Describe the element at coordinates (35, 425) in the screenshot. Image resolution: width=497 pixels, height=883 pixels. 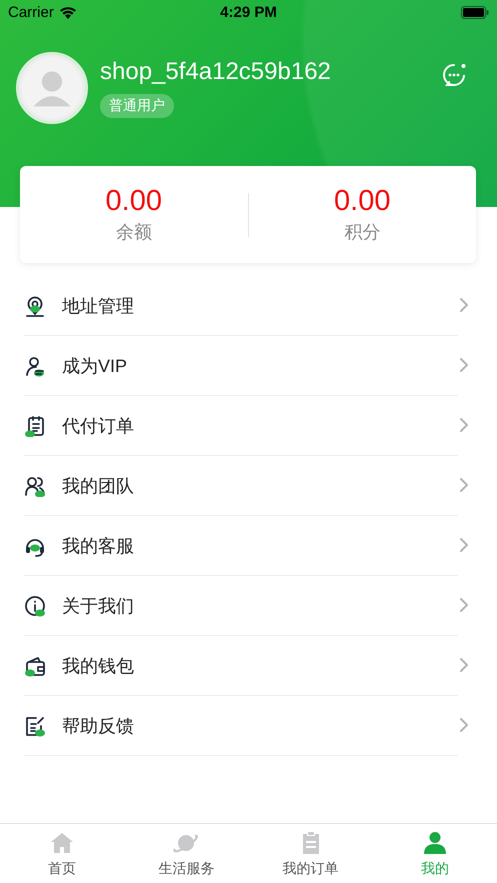
I see `order-icon` at that location.